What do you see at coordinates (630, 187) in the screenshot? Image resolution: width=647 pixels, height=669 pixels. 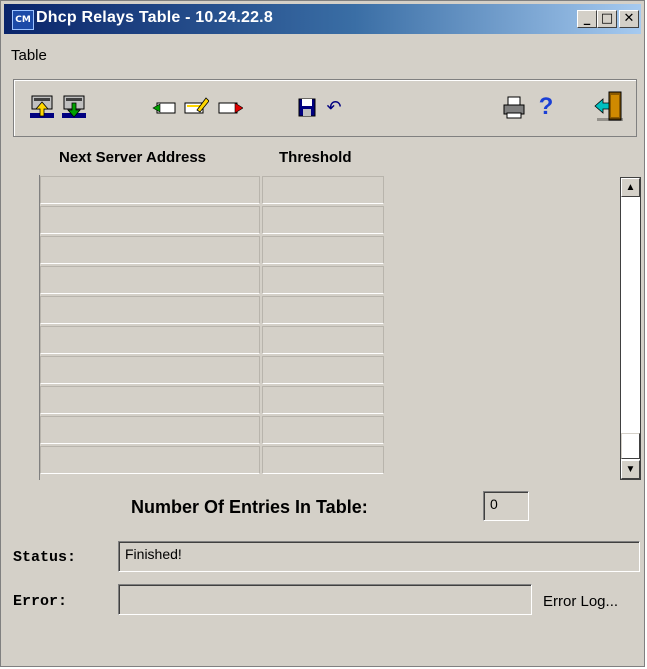 I see `scroll-up-button: ▲` at bounding box center [630, 187].